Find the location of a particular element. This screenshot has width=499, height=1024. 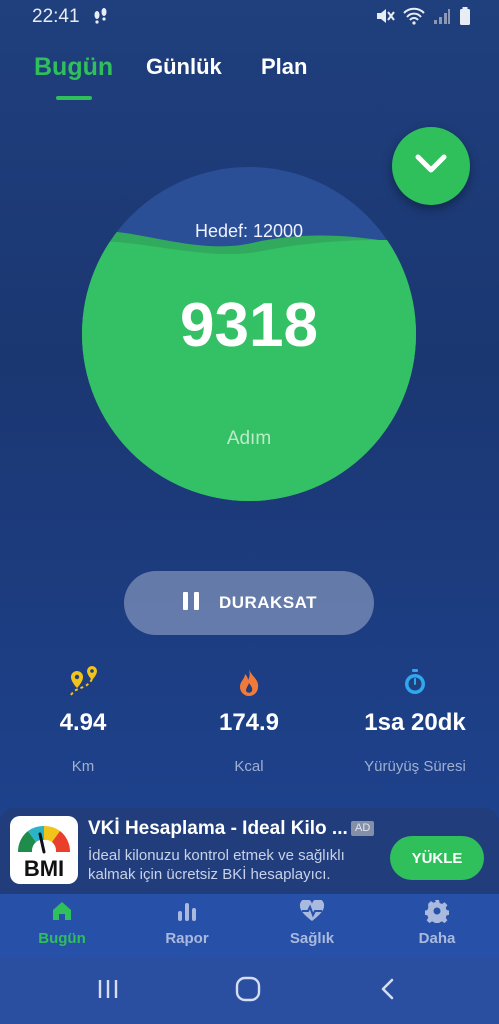

nav-item-more: Daha is located at coordinates (437, 922).